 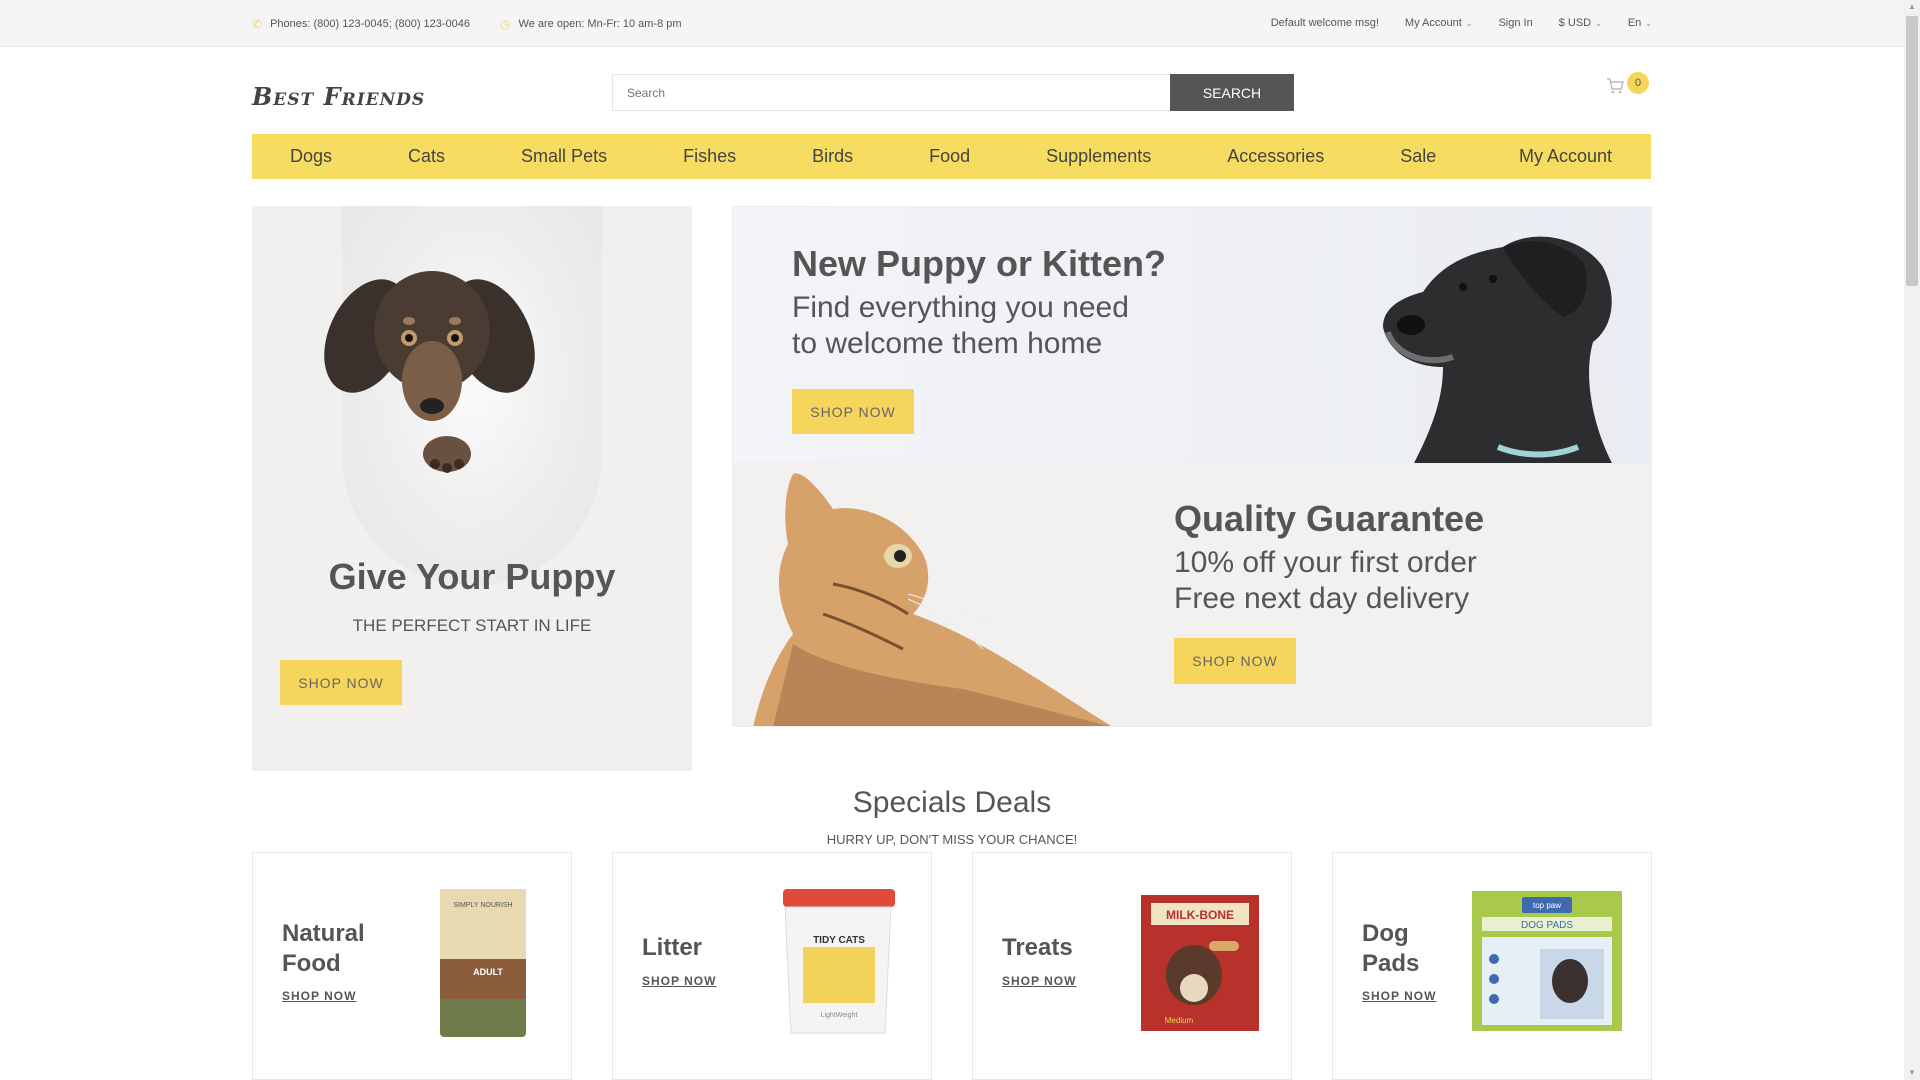 I want to click on deal-card-dog-pads: Dog Pads SHOP NOW top paw DOG PADS, so click(x=1492, y=966).